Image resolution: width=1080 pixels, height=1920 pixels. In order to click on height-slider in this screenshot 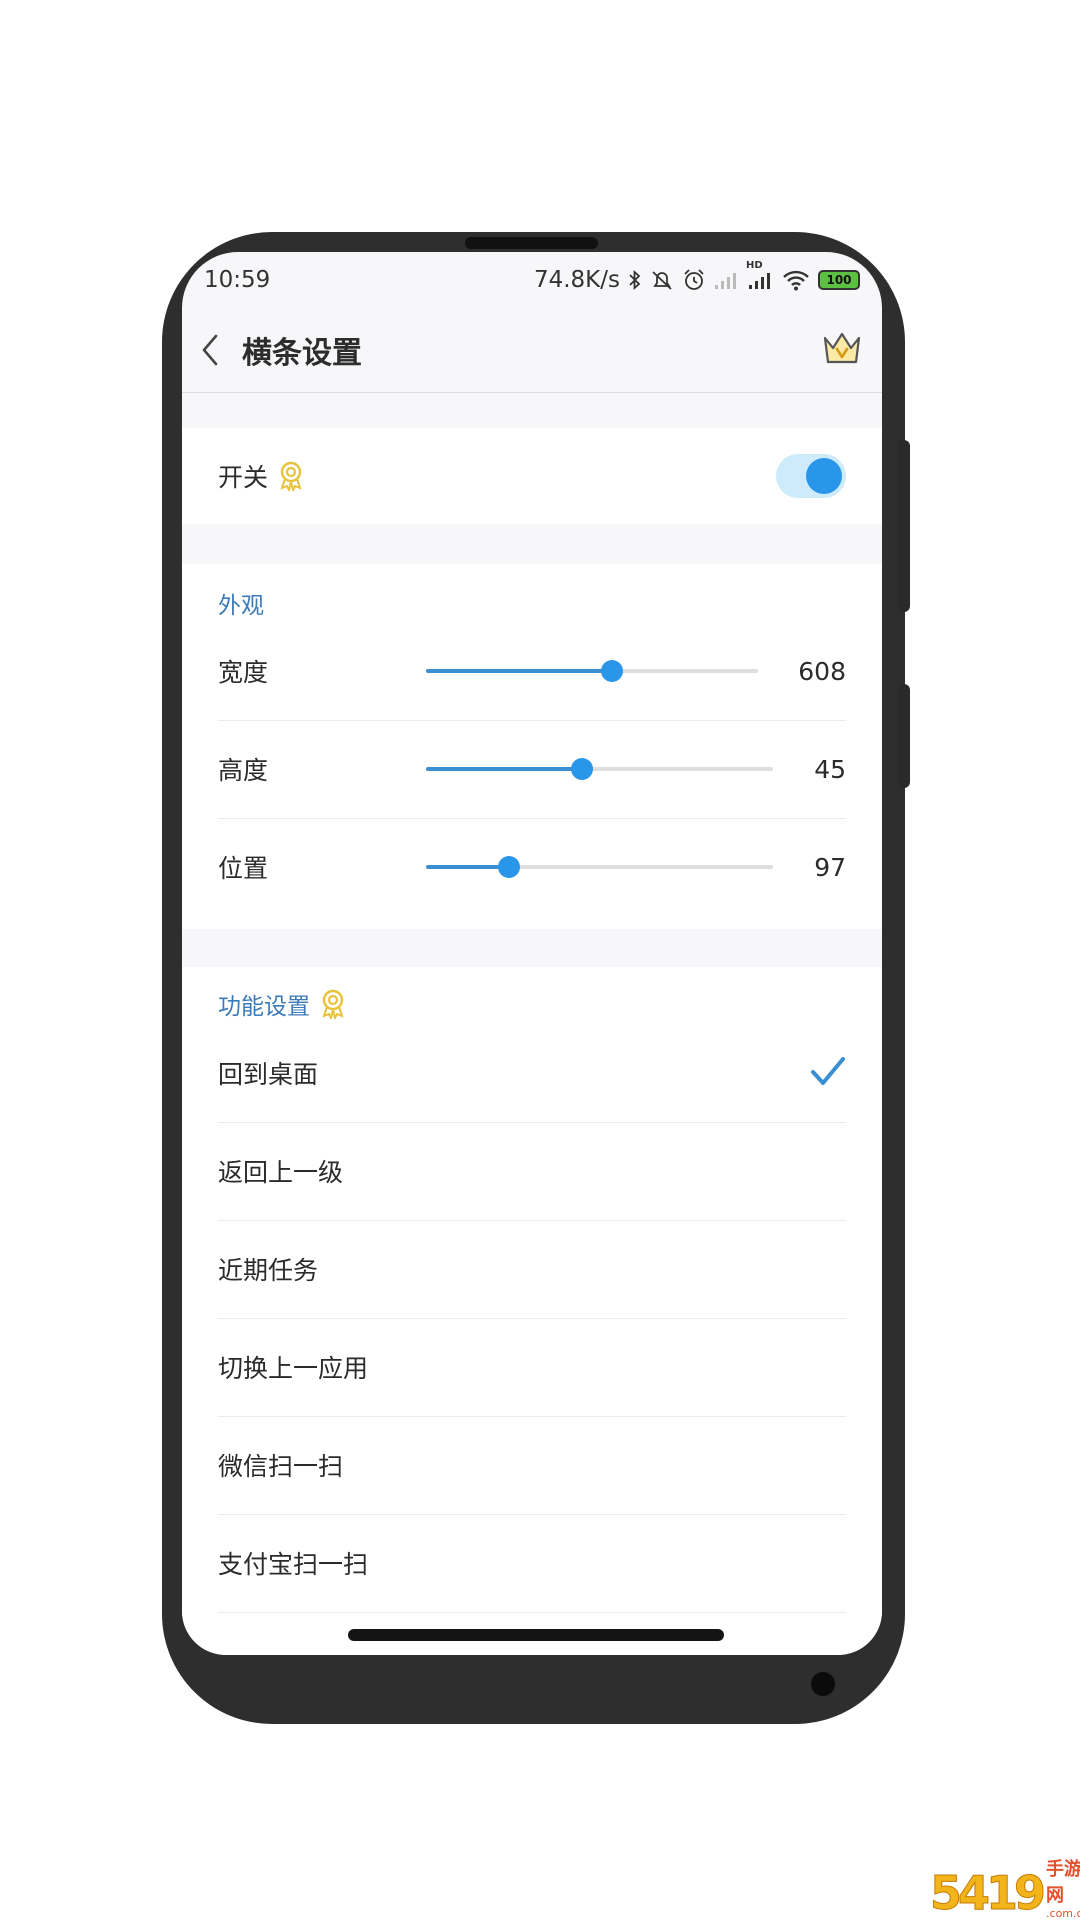, I will do `click(599, 769)`.